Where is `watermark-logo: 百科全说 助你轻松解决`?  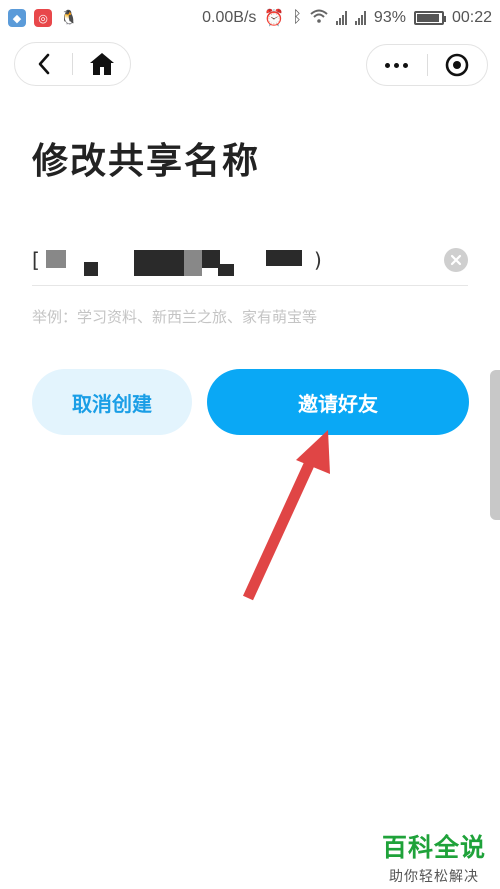
watermark-logo: 百科全说 助你轻松解决 is located at coordinates (434, 857).